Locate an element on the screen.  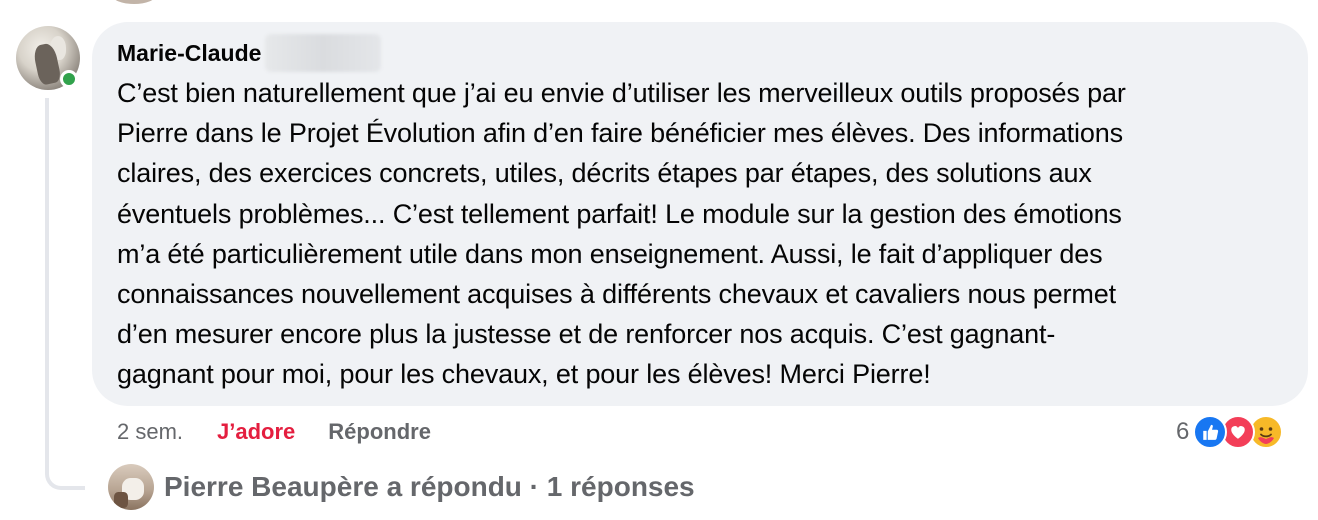
comment-author-name: Marie-Claude is located at coordinates (189, 53).